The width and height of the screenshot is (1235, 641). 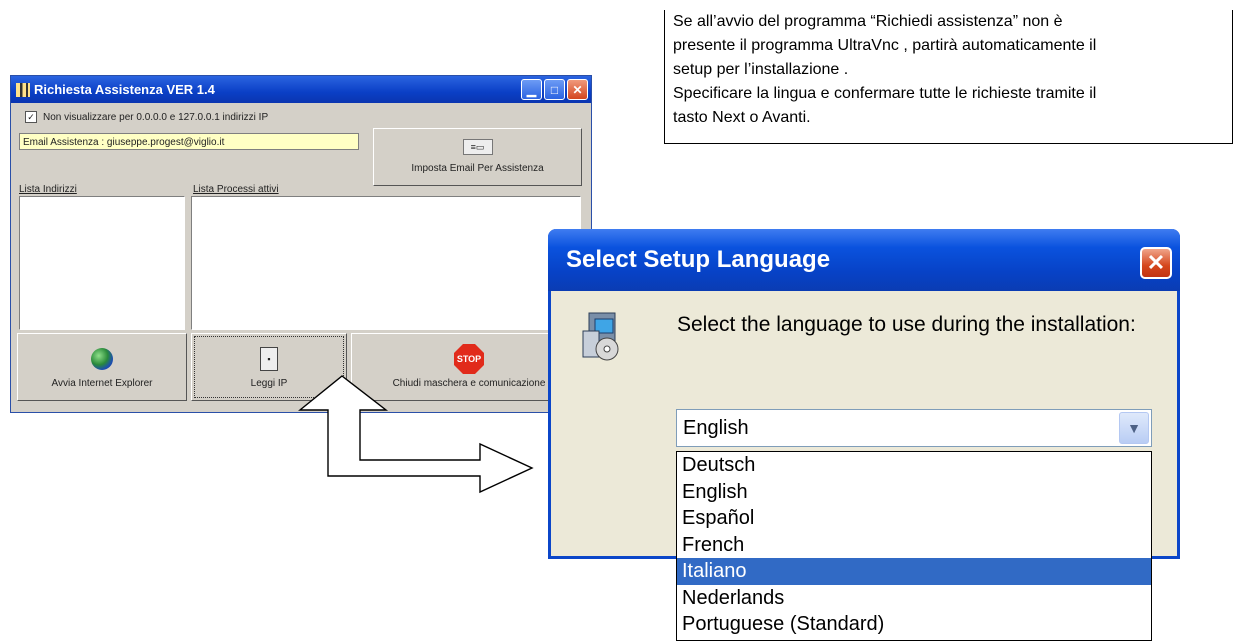 I want to click on ip-document-icon: ▪, so click(x=269, y=359).